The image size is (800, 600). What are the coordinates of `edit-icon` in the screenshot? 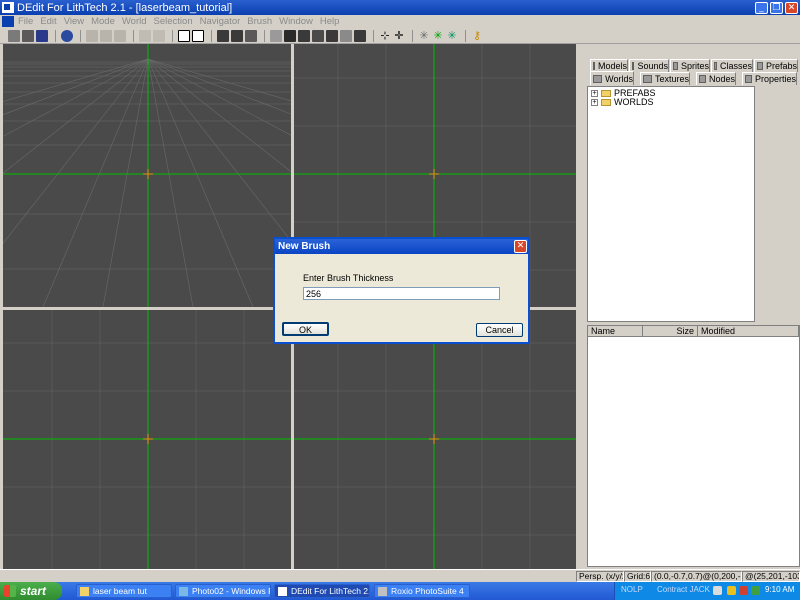 It's located at (346, 35).